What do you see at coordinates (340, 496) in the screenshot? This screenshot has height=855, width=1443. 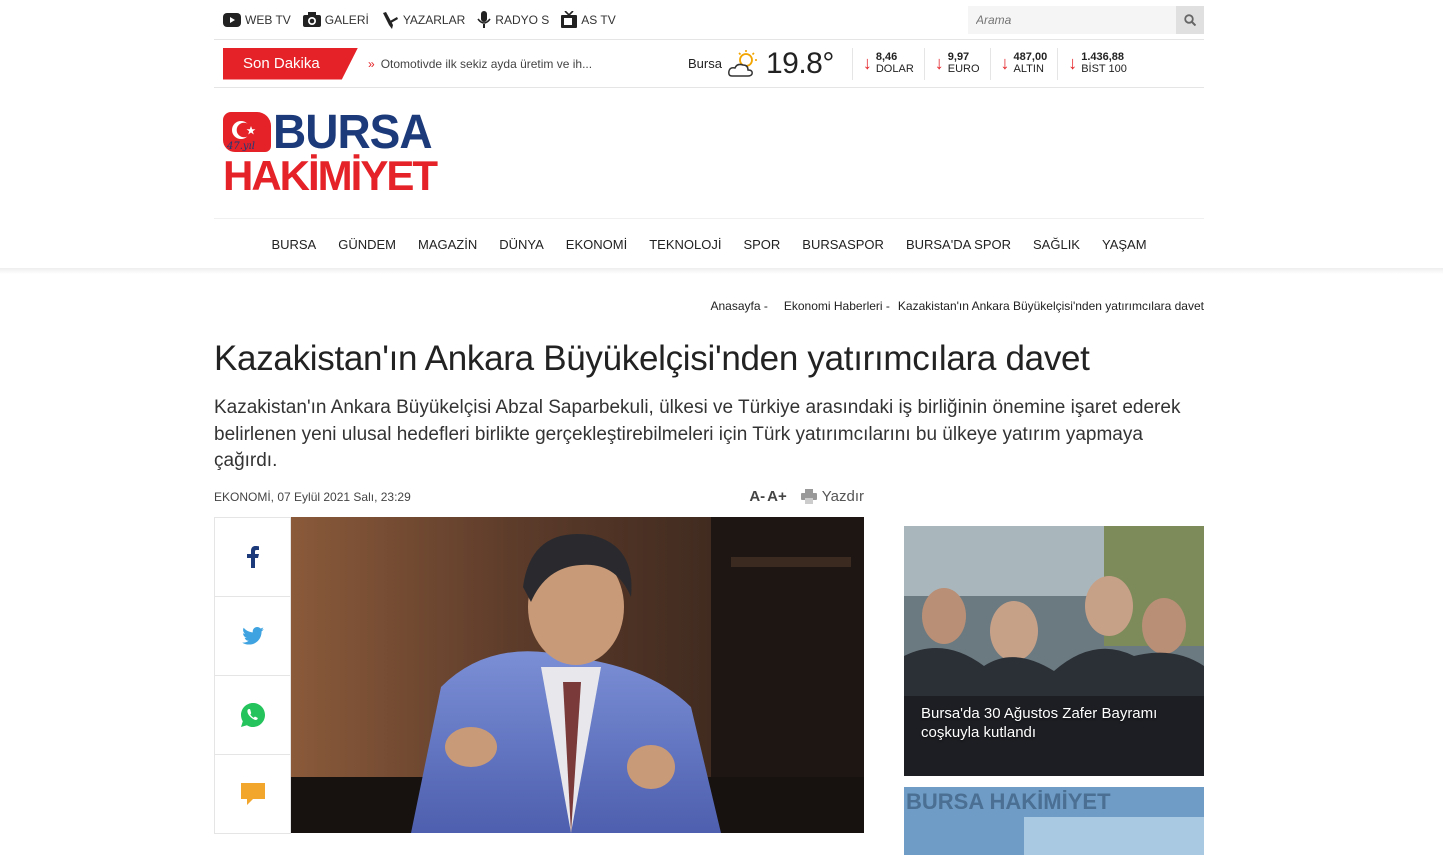 I see `article-date: , 07 Eylül 2021 Salı, 23:29` at bounding box center [340, 496].